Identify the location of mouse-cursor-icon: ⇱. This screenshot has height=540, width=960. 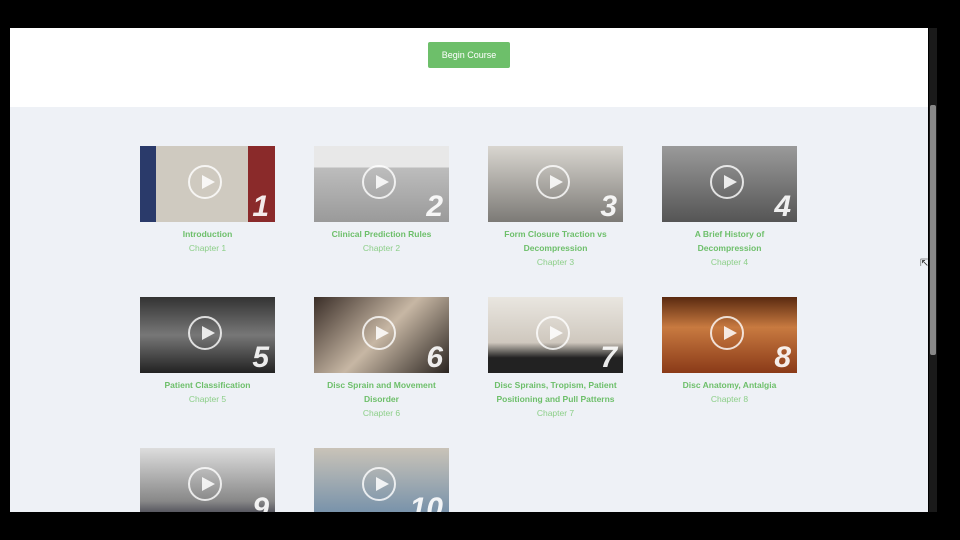
(924, 263).